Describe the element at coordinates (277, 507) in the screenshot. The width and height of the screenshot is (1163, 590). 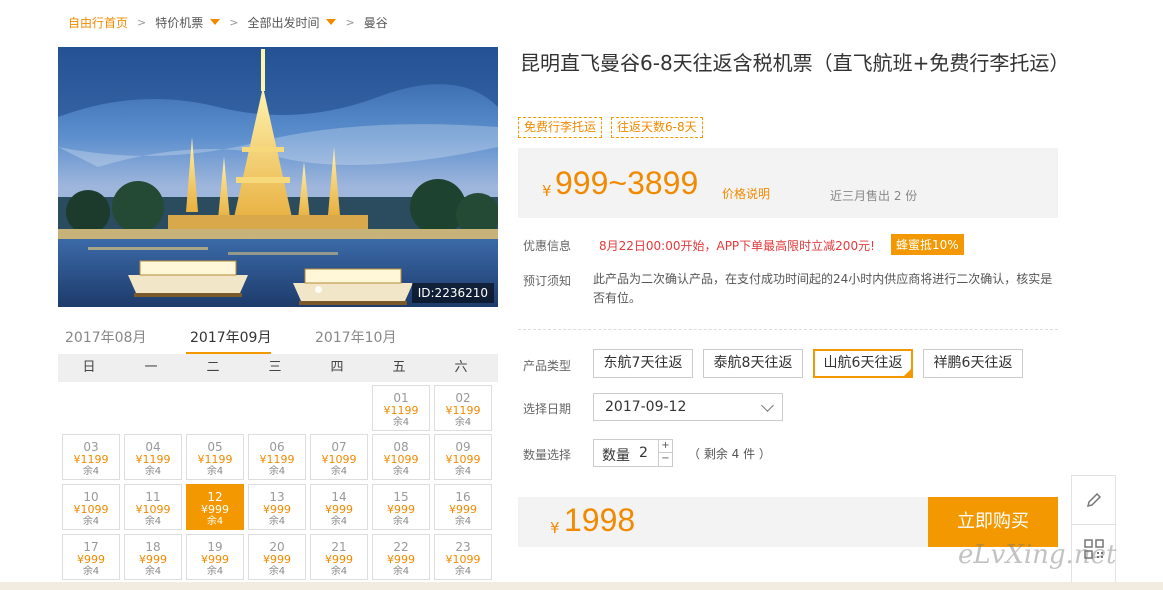
I see `calendar-day-cell: 13 ¥999 余4` at that location.